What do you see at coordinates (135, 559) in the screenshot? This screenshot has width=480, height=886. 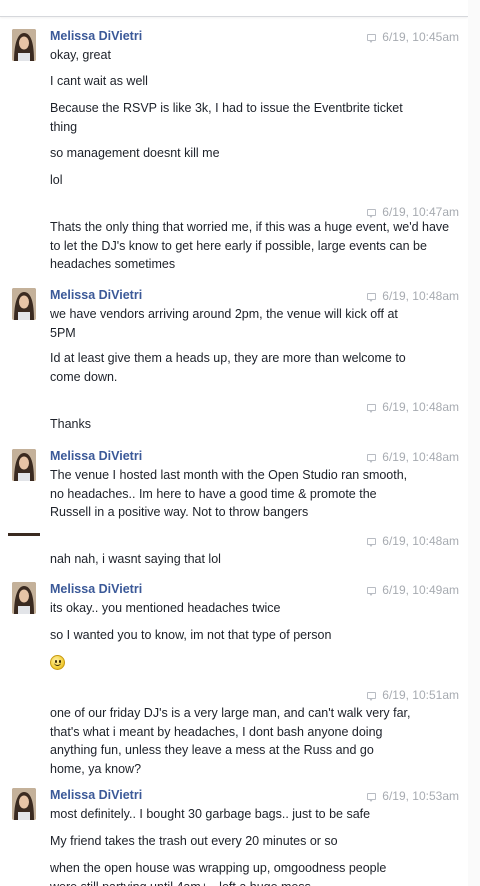 I see `message-text: nah nah, i wasnt saying that lol` at bounding box center [135, 559].